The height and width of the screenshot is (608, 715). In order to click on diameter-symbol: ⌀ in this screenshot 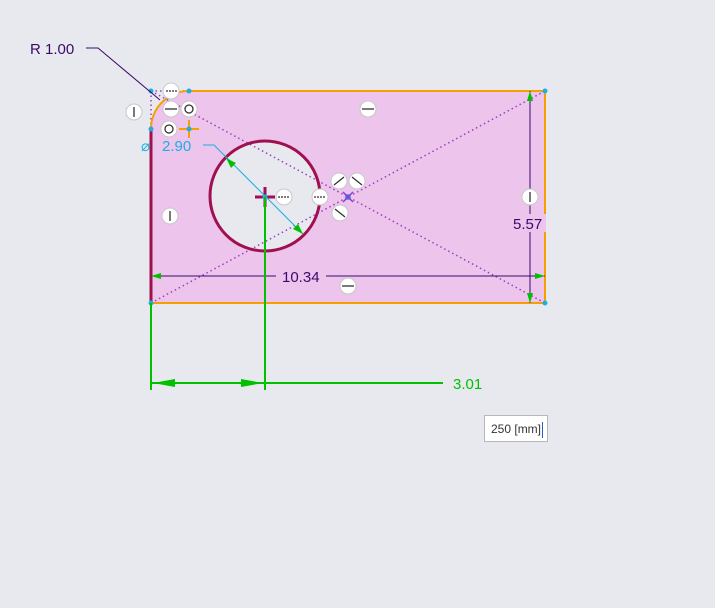, I will do `click(145, 146)`.